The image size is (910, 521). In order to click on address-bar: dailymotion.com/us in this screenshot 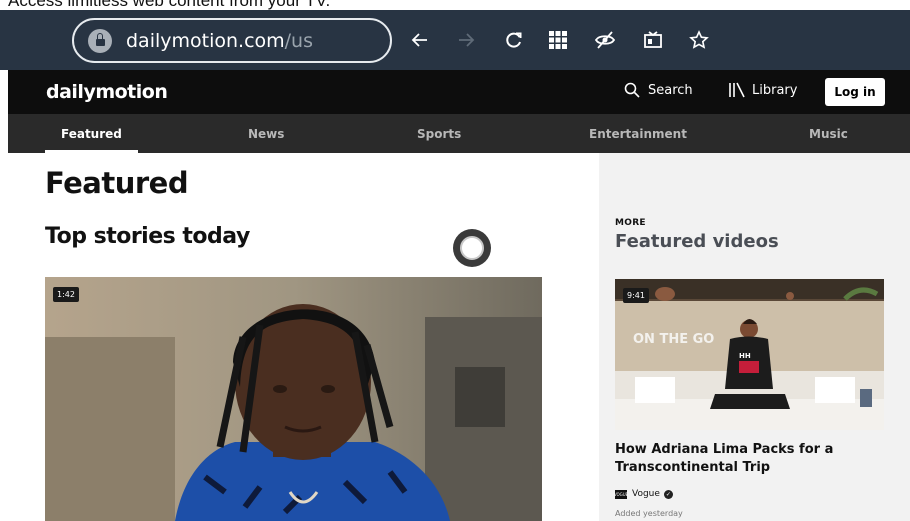, I will do `click(232, 40)`.